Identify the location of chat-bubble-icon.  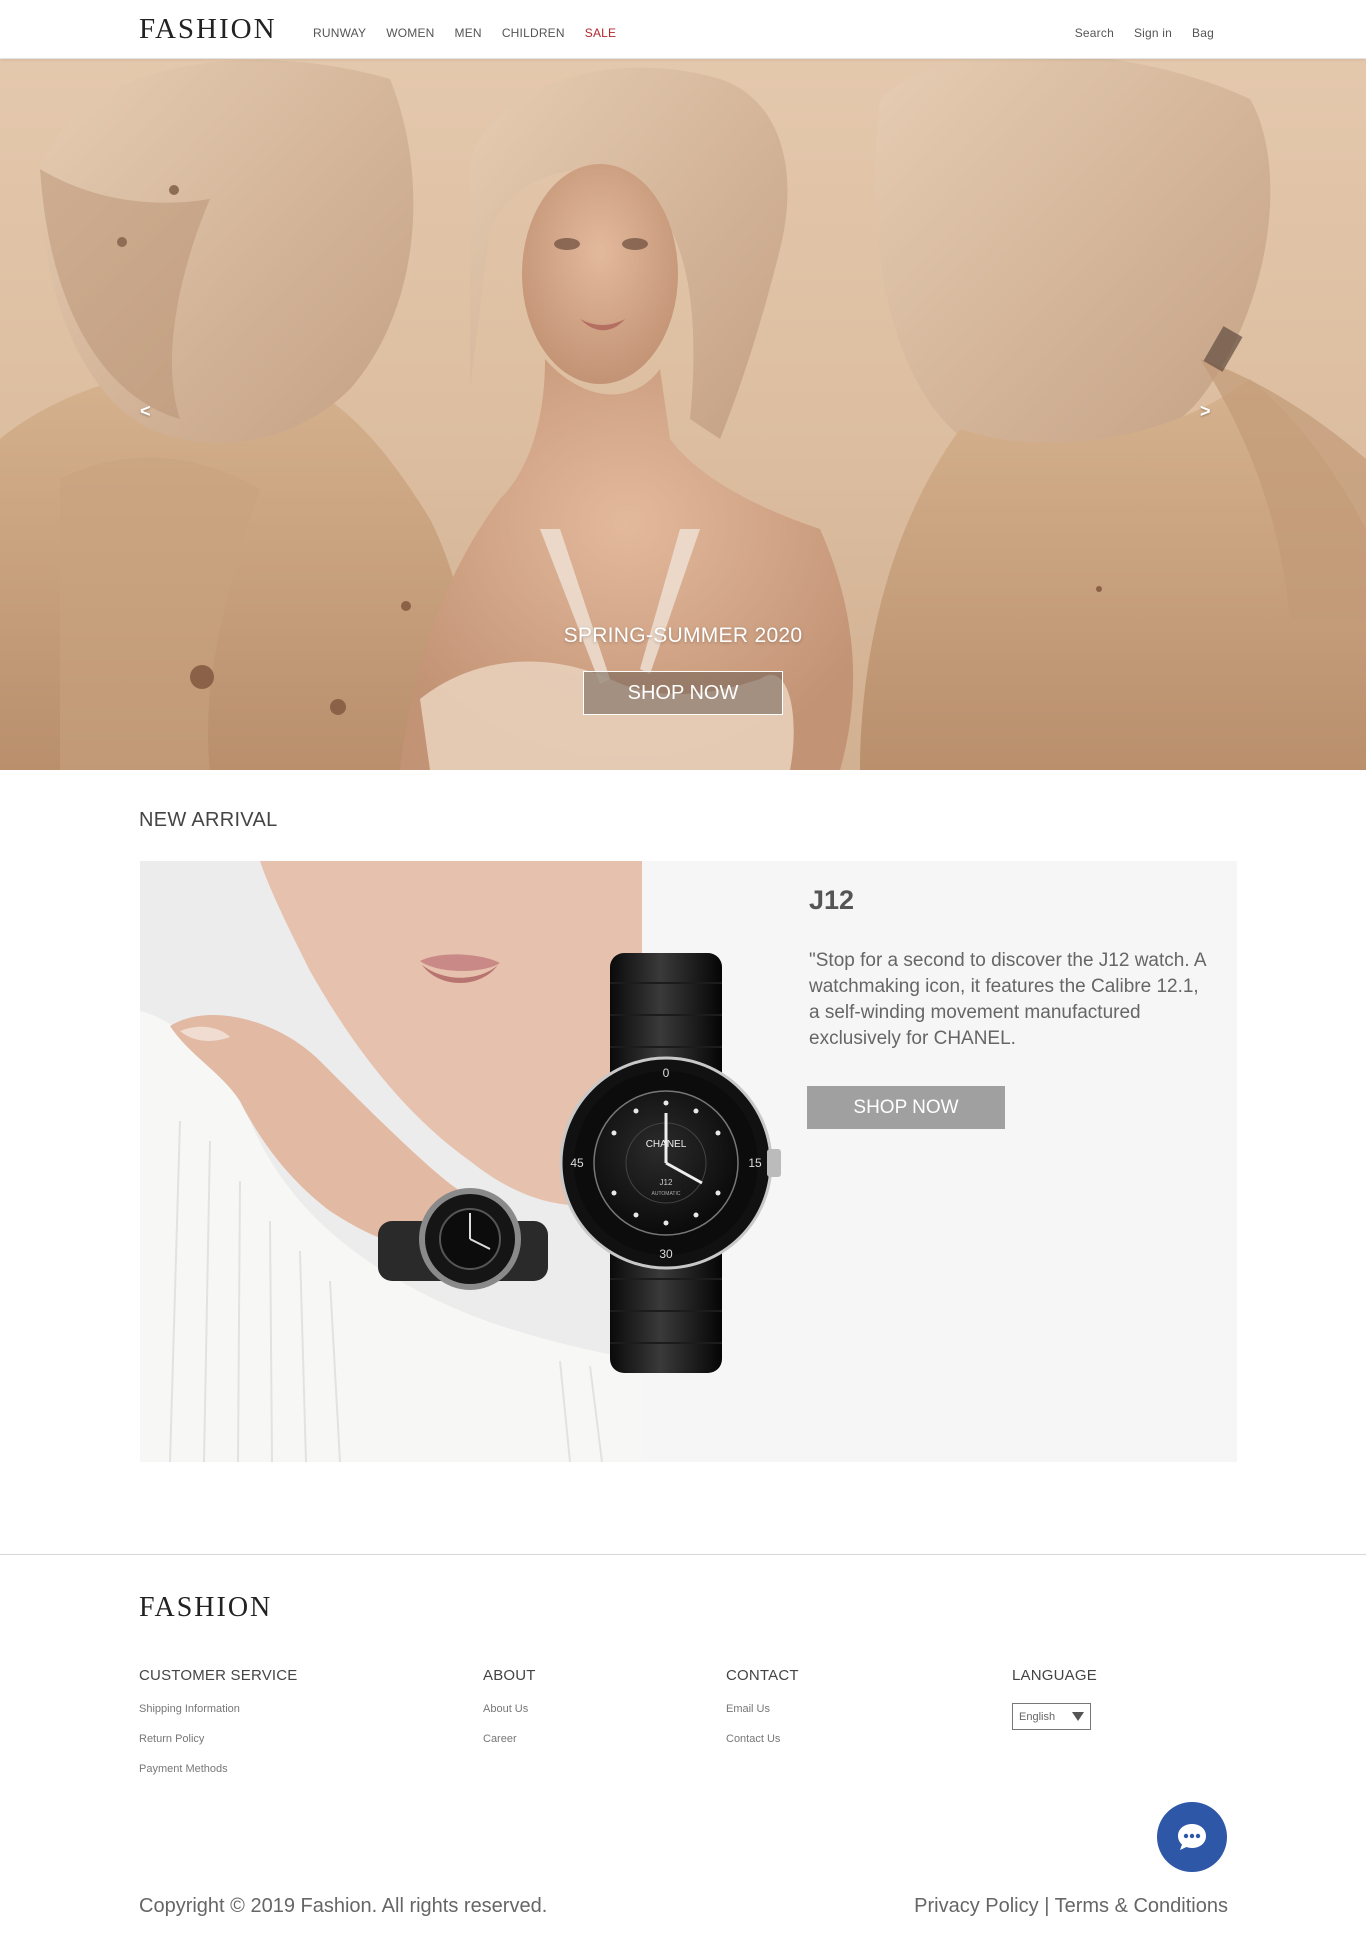
(1192, 1837).